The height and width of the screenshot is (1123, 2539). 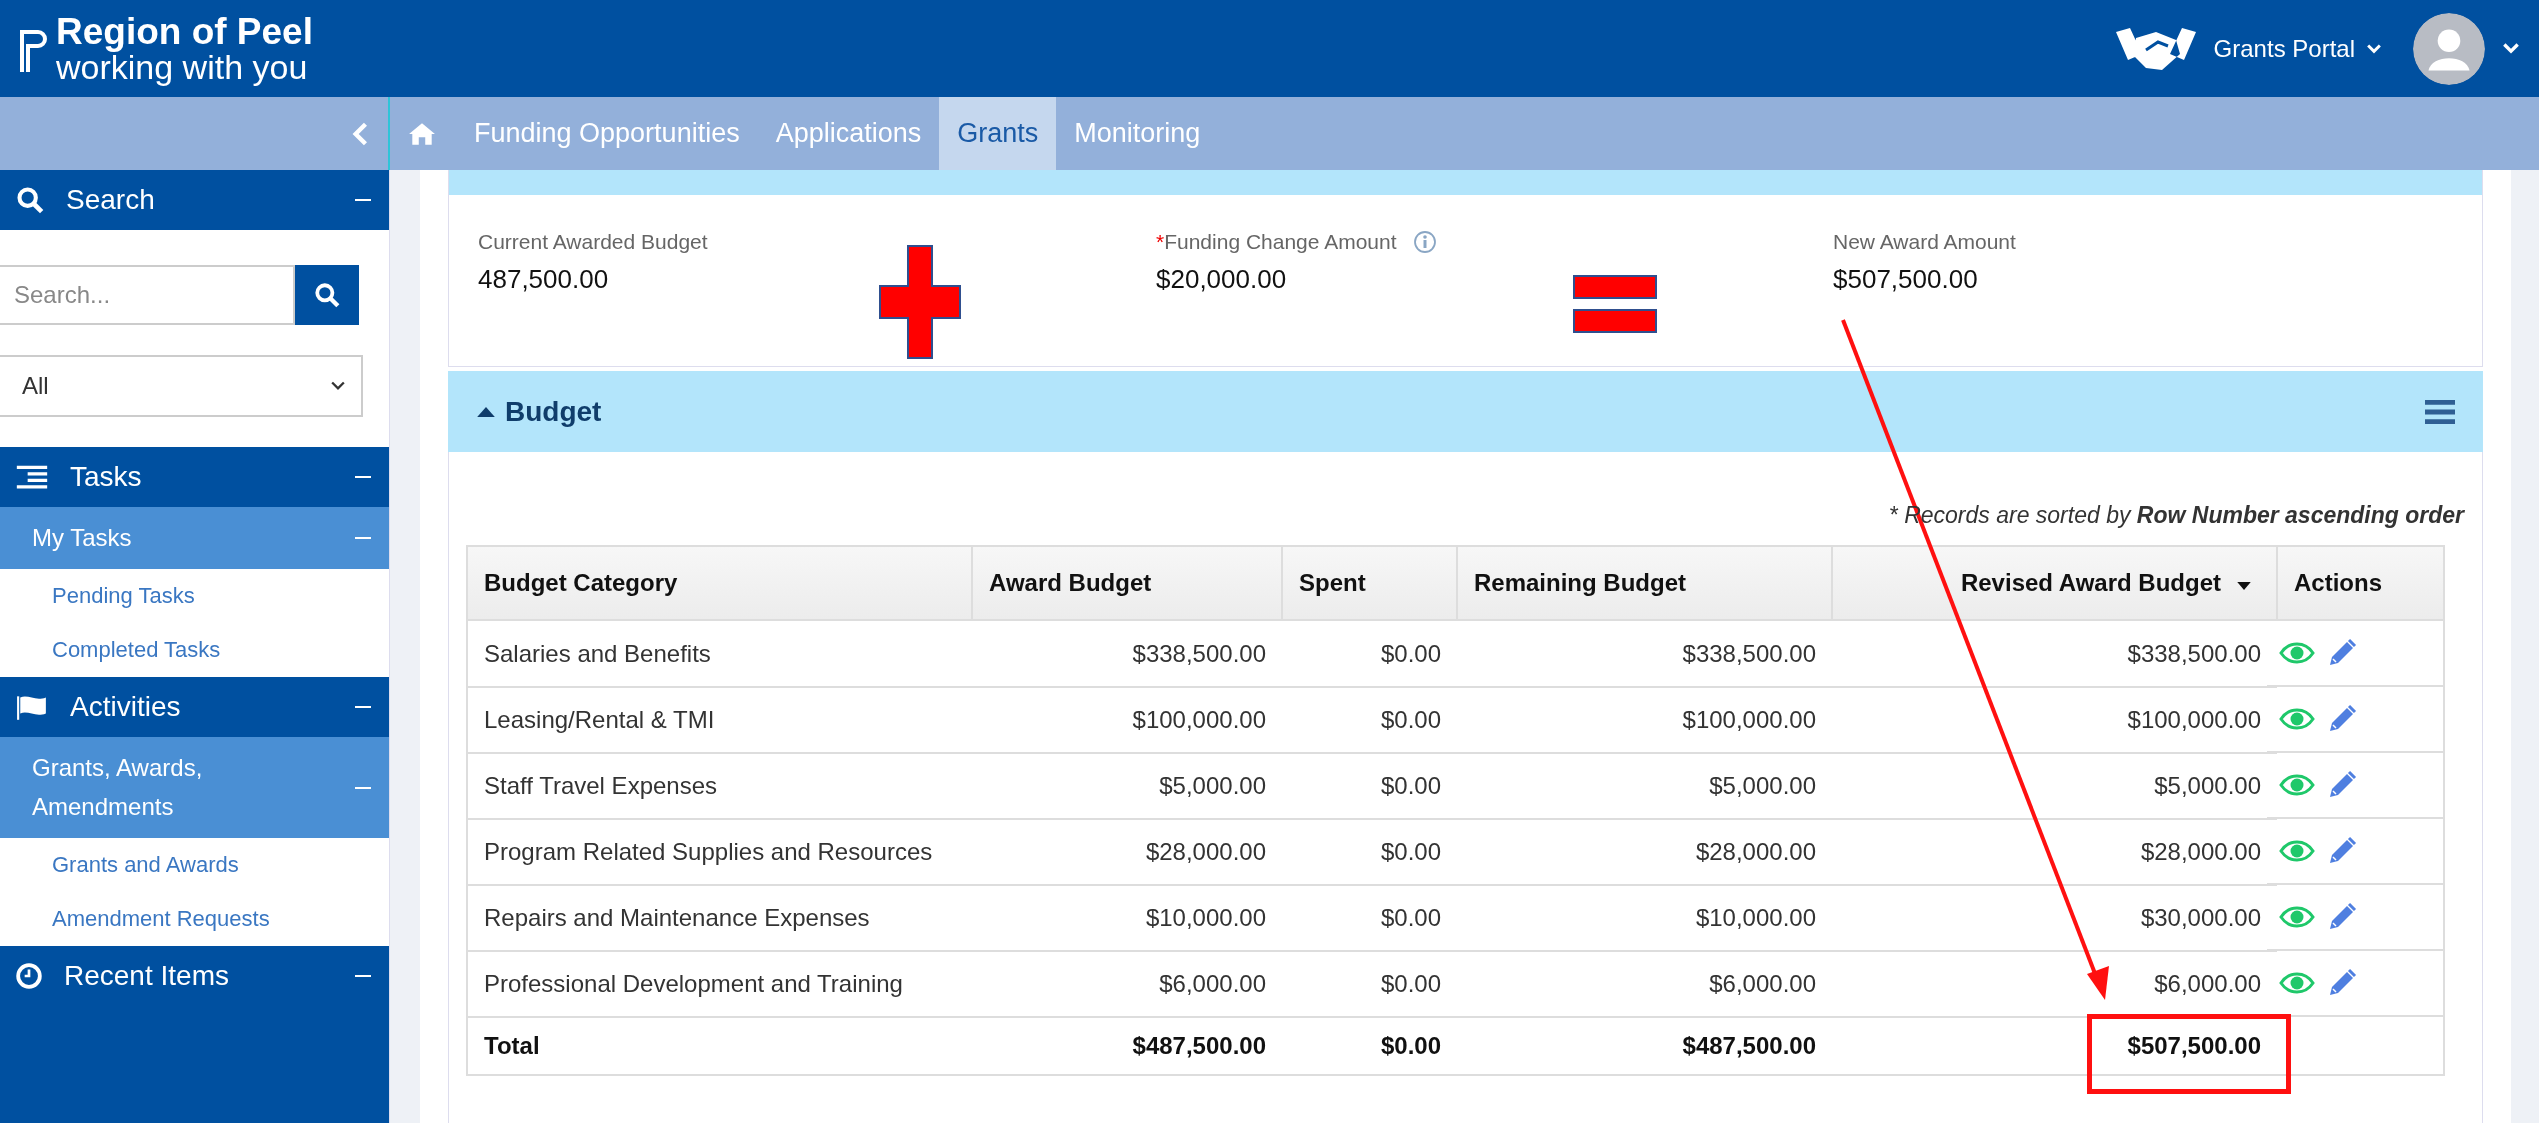 What do you see at coordinates (360, 133) in the screenshot?
I see `collapse-sidebar-icon` at bounding box center [360, 133].